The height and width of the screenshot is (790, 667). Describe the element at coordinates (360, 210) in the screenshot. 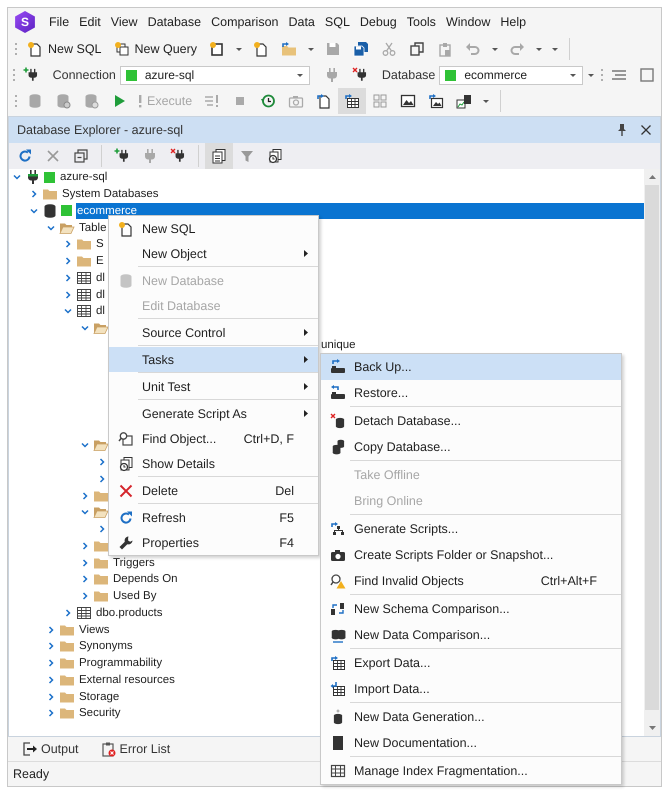

I see `tree-item: ecommerce` at that location.